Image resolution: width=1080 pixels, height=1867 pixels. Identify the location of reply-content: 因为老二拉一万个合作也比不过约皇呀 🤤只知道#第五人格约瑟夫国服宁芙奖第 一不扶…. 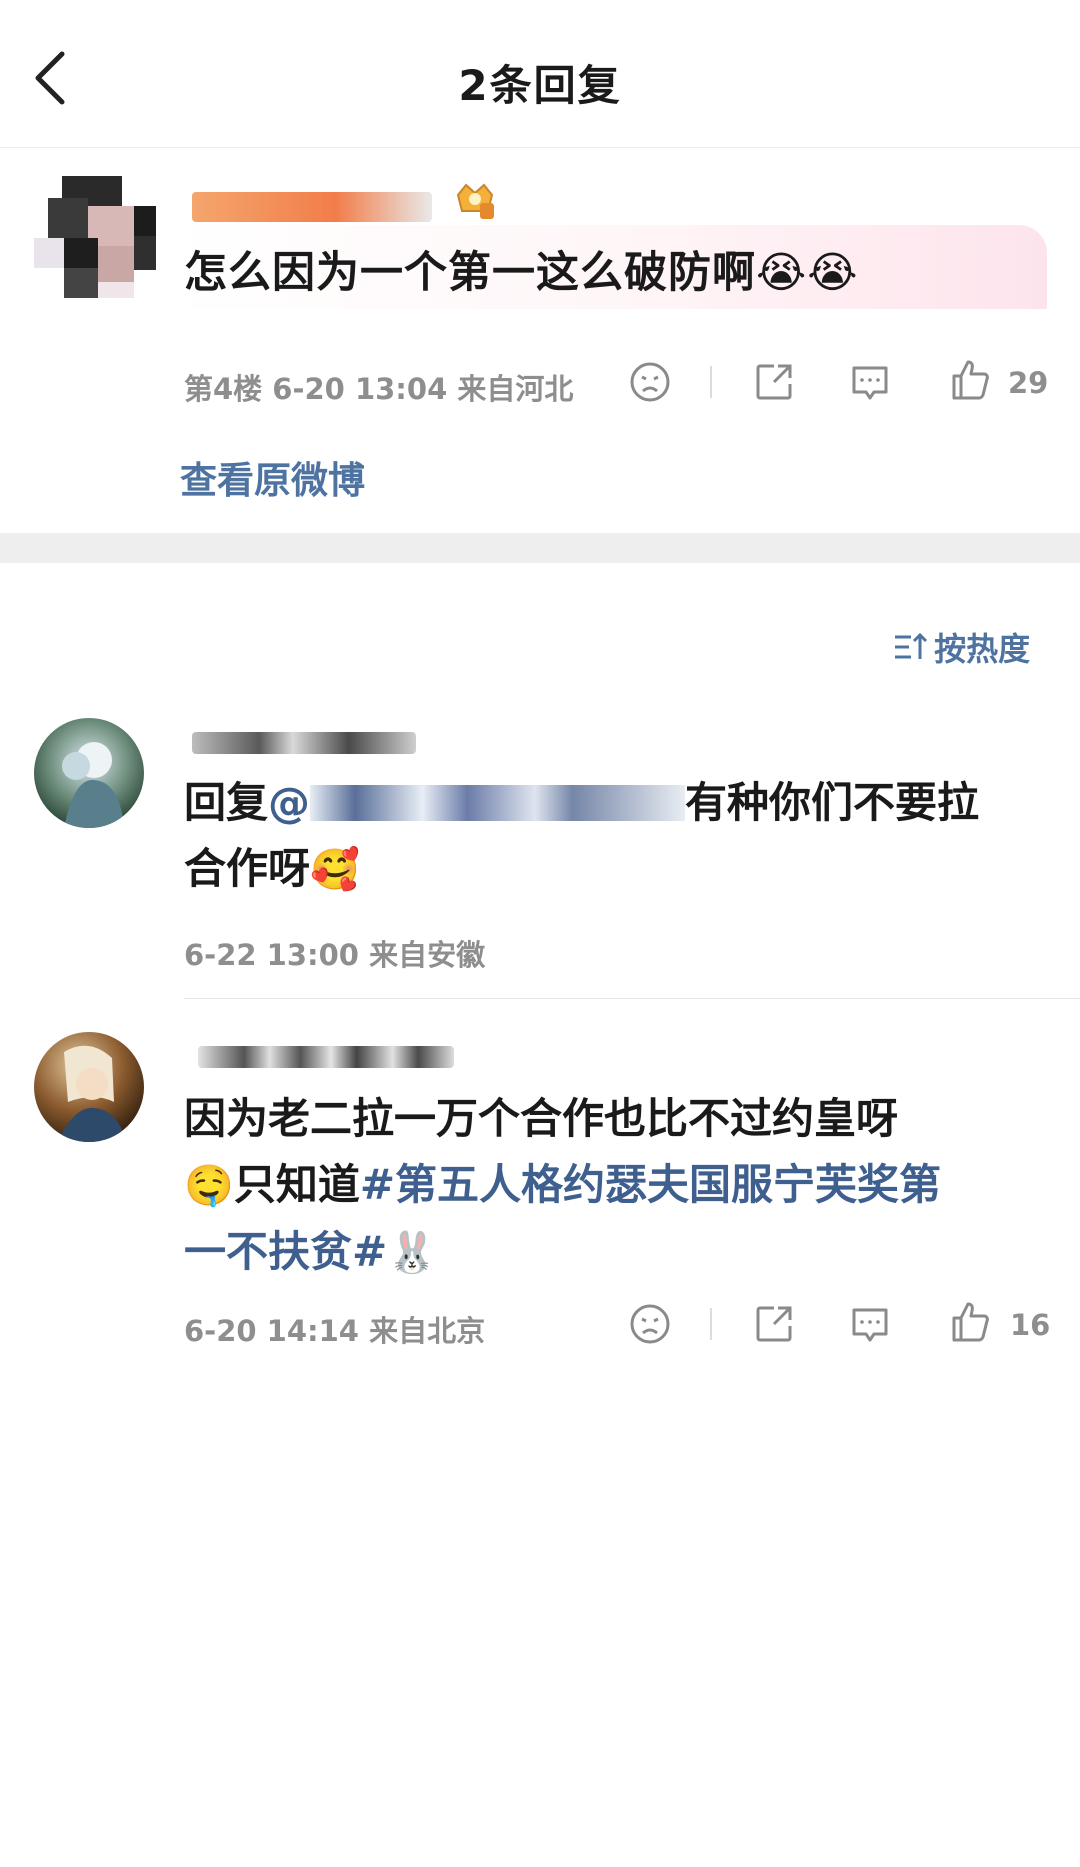
(624, 1186).